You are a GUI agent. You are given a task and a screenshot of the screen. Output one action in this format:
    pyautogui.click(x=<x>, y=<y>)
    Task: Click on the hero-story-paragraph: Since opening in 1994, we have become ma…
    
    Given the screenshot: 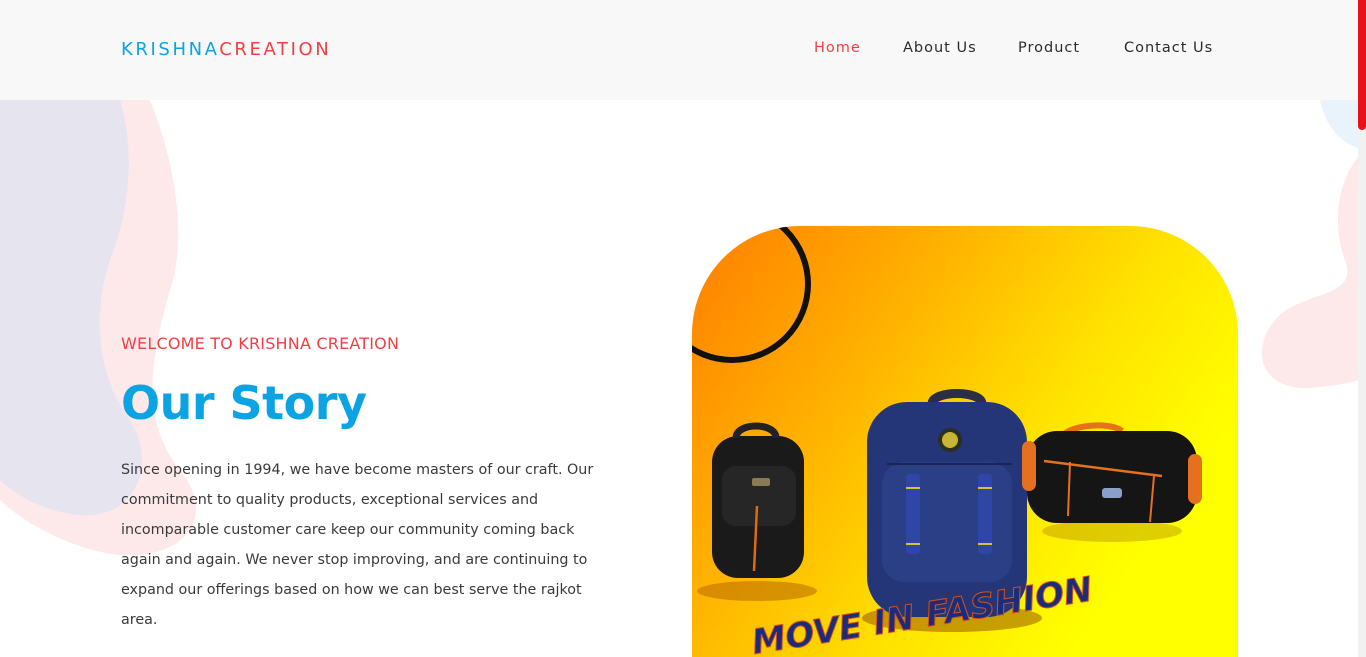 What is the action you would take?
    pyautogui.click(x=357, y=545)
    